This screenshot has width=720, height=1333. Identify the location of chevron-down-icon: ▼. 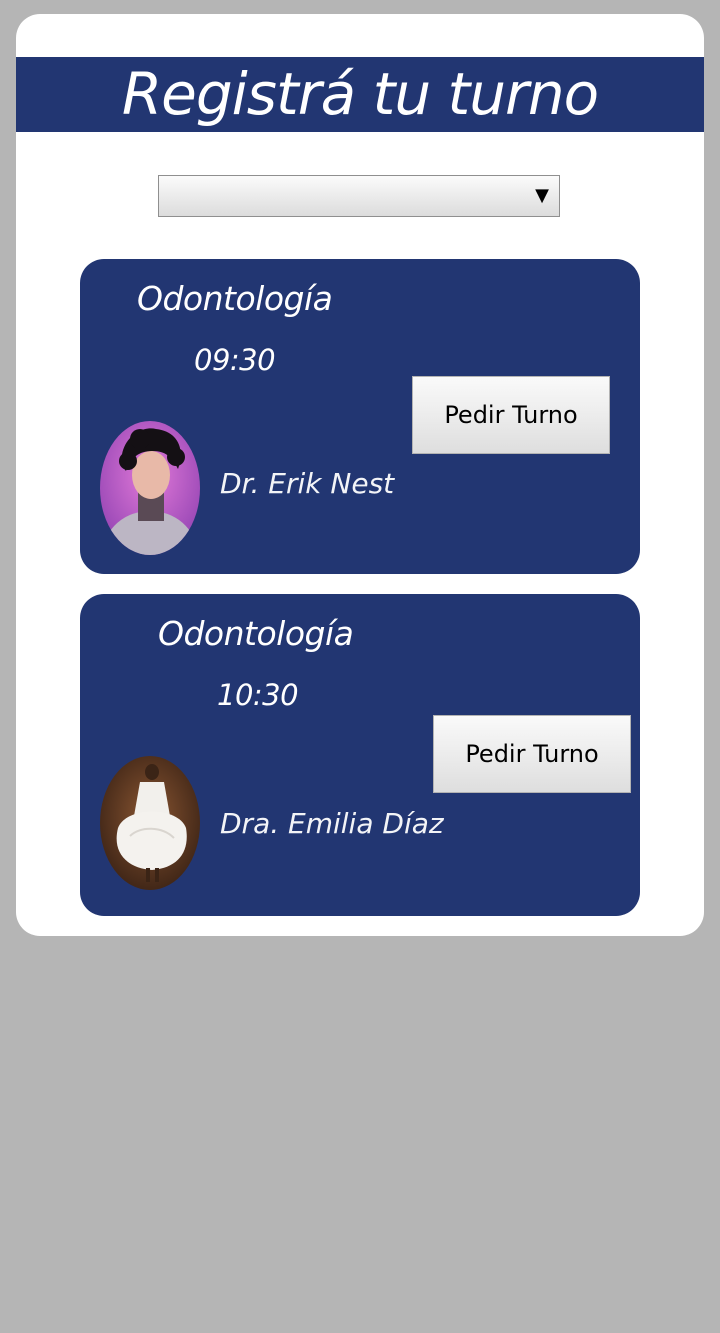
(542, 195).